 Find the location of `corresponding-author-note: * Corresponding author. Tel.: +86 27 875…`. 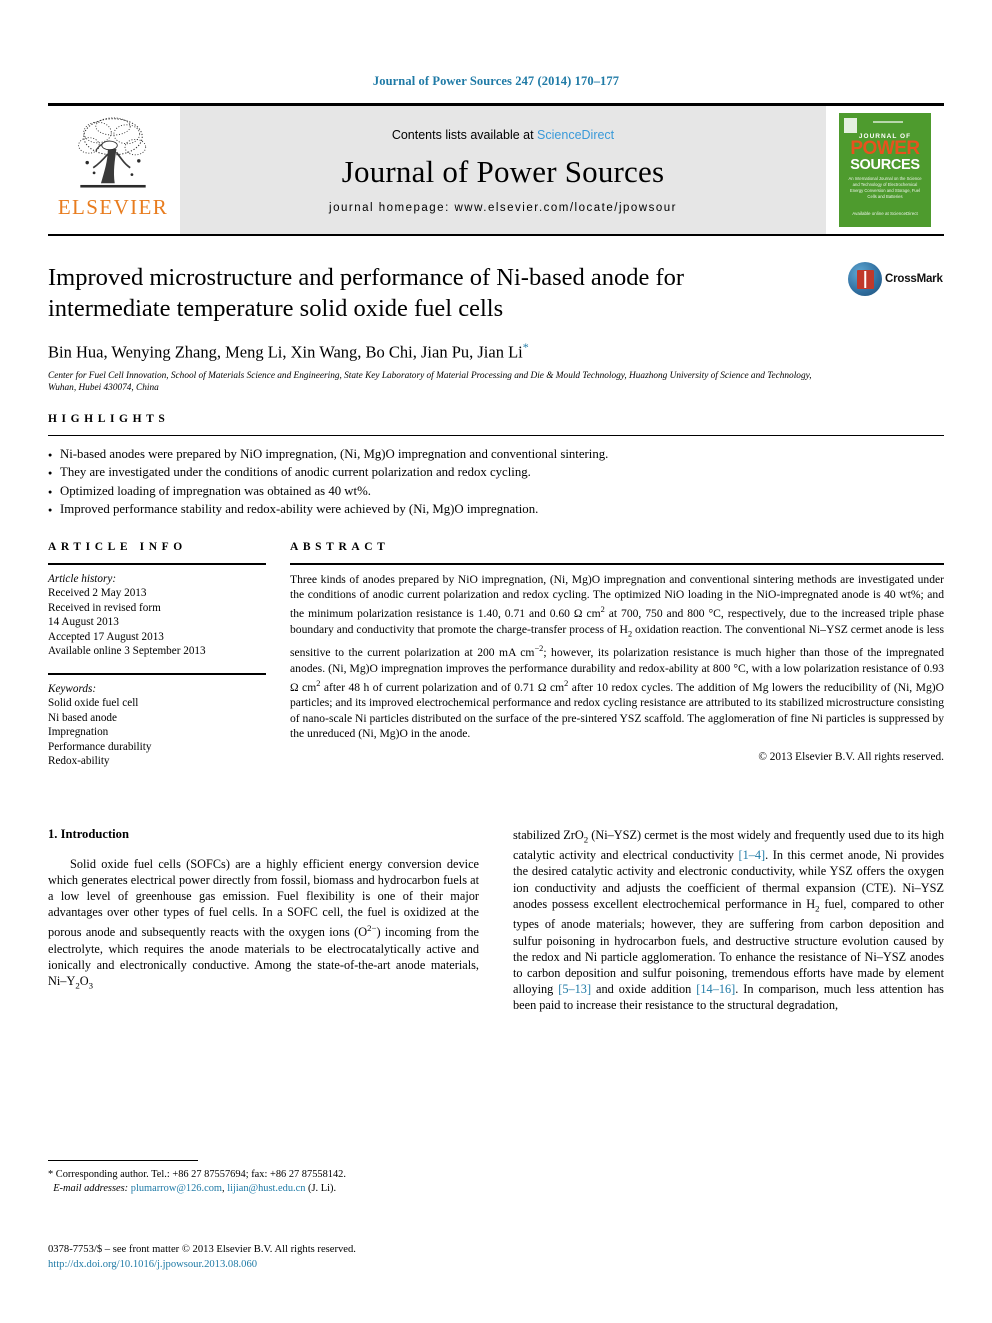

corresponding-author-note: * Corresponding author. Tel.: +86 27 875… is located at coordinates (197, 1174).